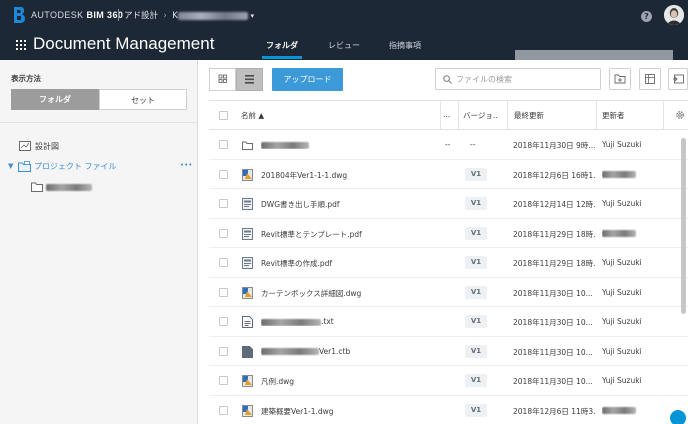  What do you see at coordinates (297, 411) in the screenshot?
I see `file-name-text: 建築概要Ver1-1.dwg` at bounding box center [297, 411].